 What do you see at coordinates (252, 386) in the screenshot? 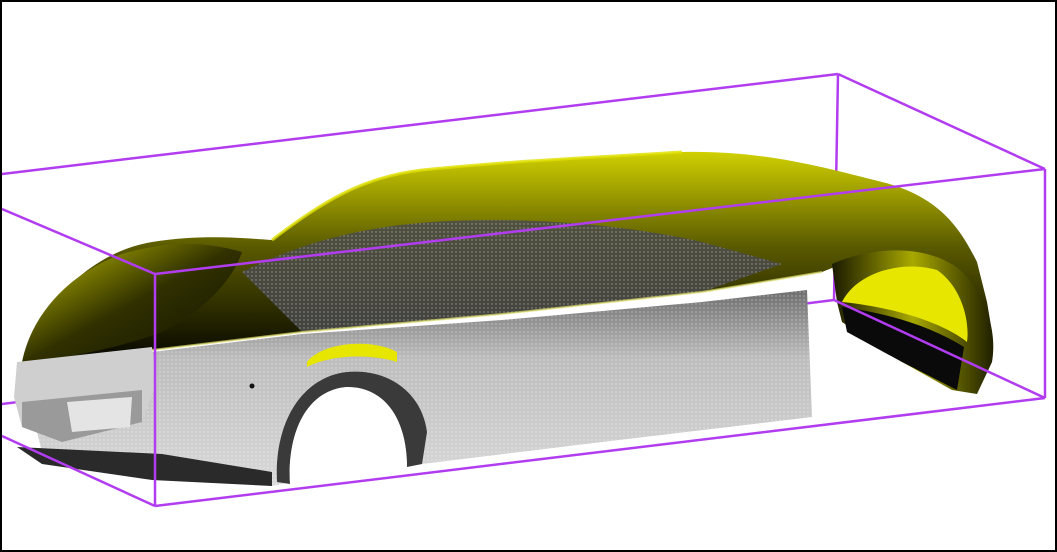
I see `sensor-dot` at bounding box center [252, 386].